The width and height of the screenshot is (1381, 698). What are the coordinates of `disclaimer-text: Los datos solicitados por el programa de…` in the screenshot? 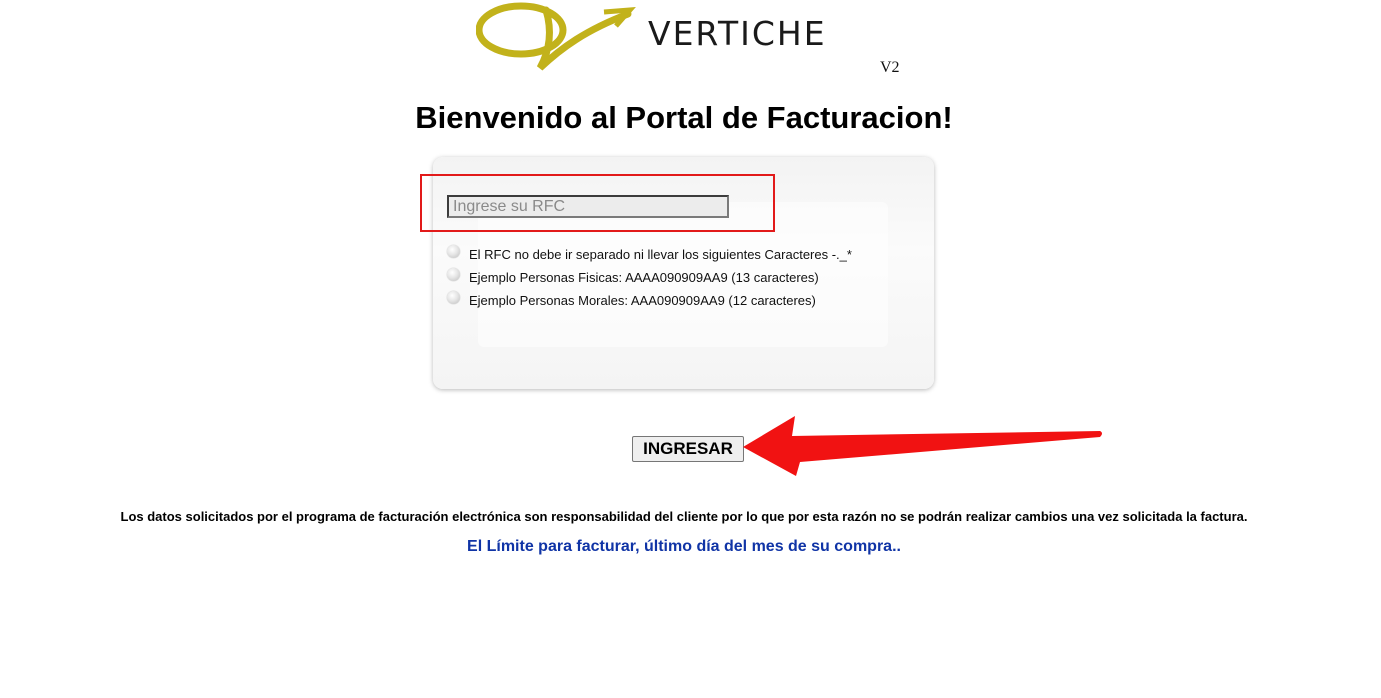 It's located at (684, 516).